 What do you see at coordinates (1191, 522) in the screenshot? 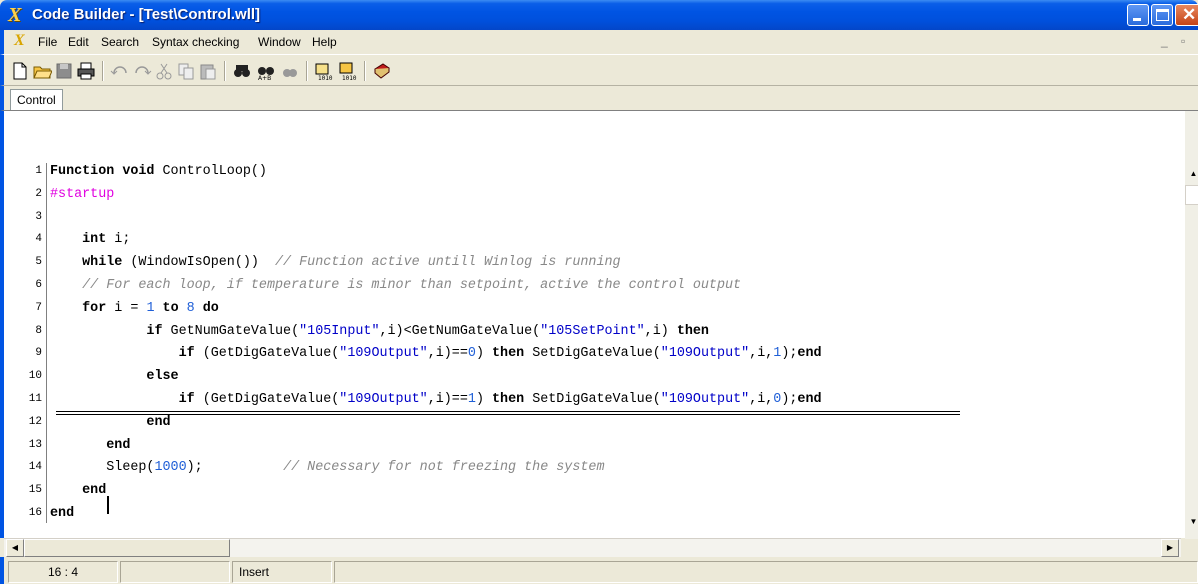
I see `scroll-down-icon: ▼` at bounding box center [1191, 522].